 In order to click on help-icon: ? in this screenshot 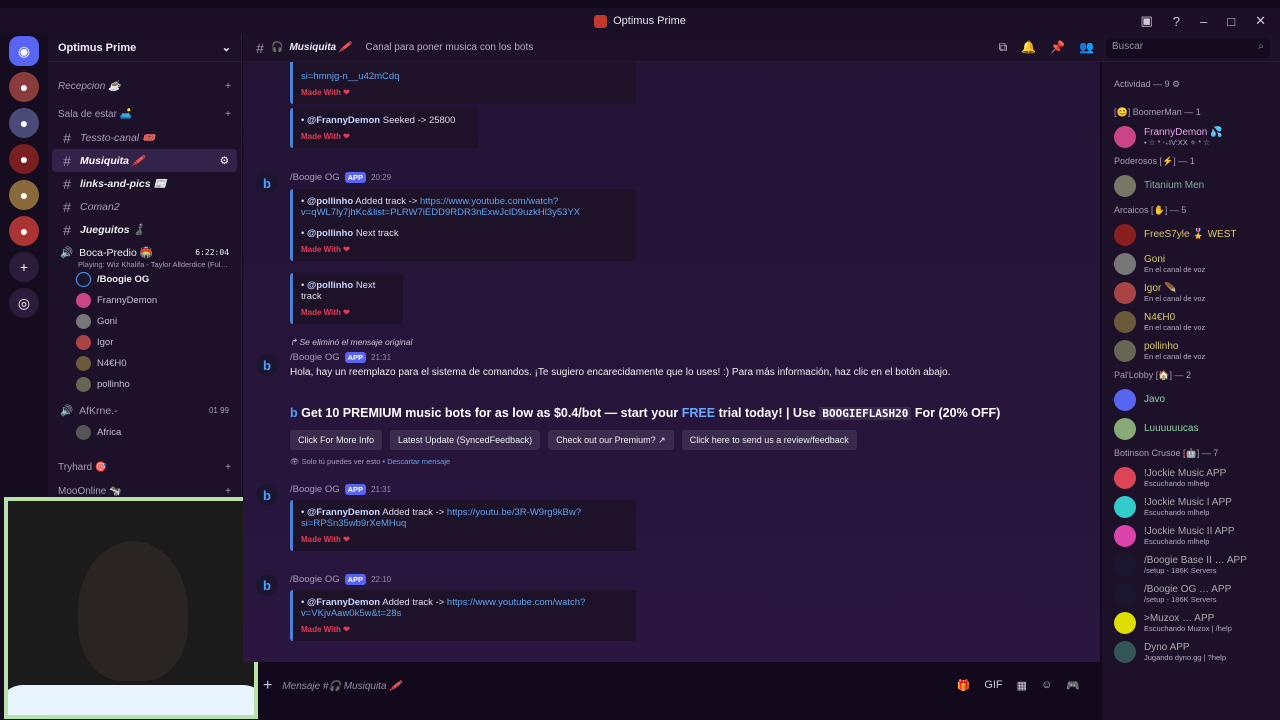, I will do `click(1176, 21)`.